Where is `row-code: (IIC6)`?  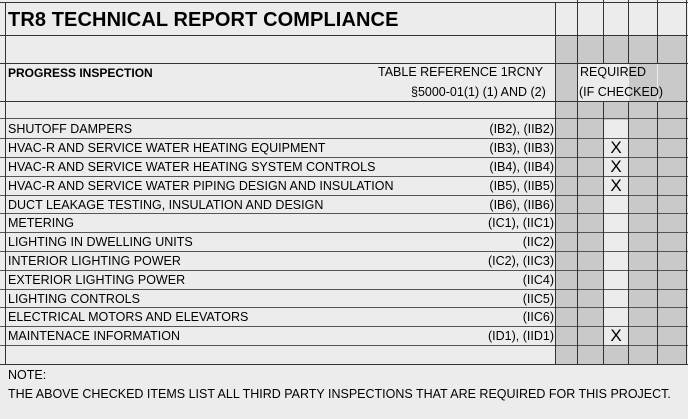
row-code: (IIC6) is located at coordinates (538, 317).